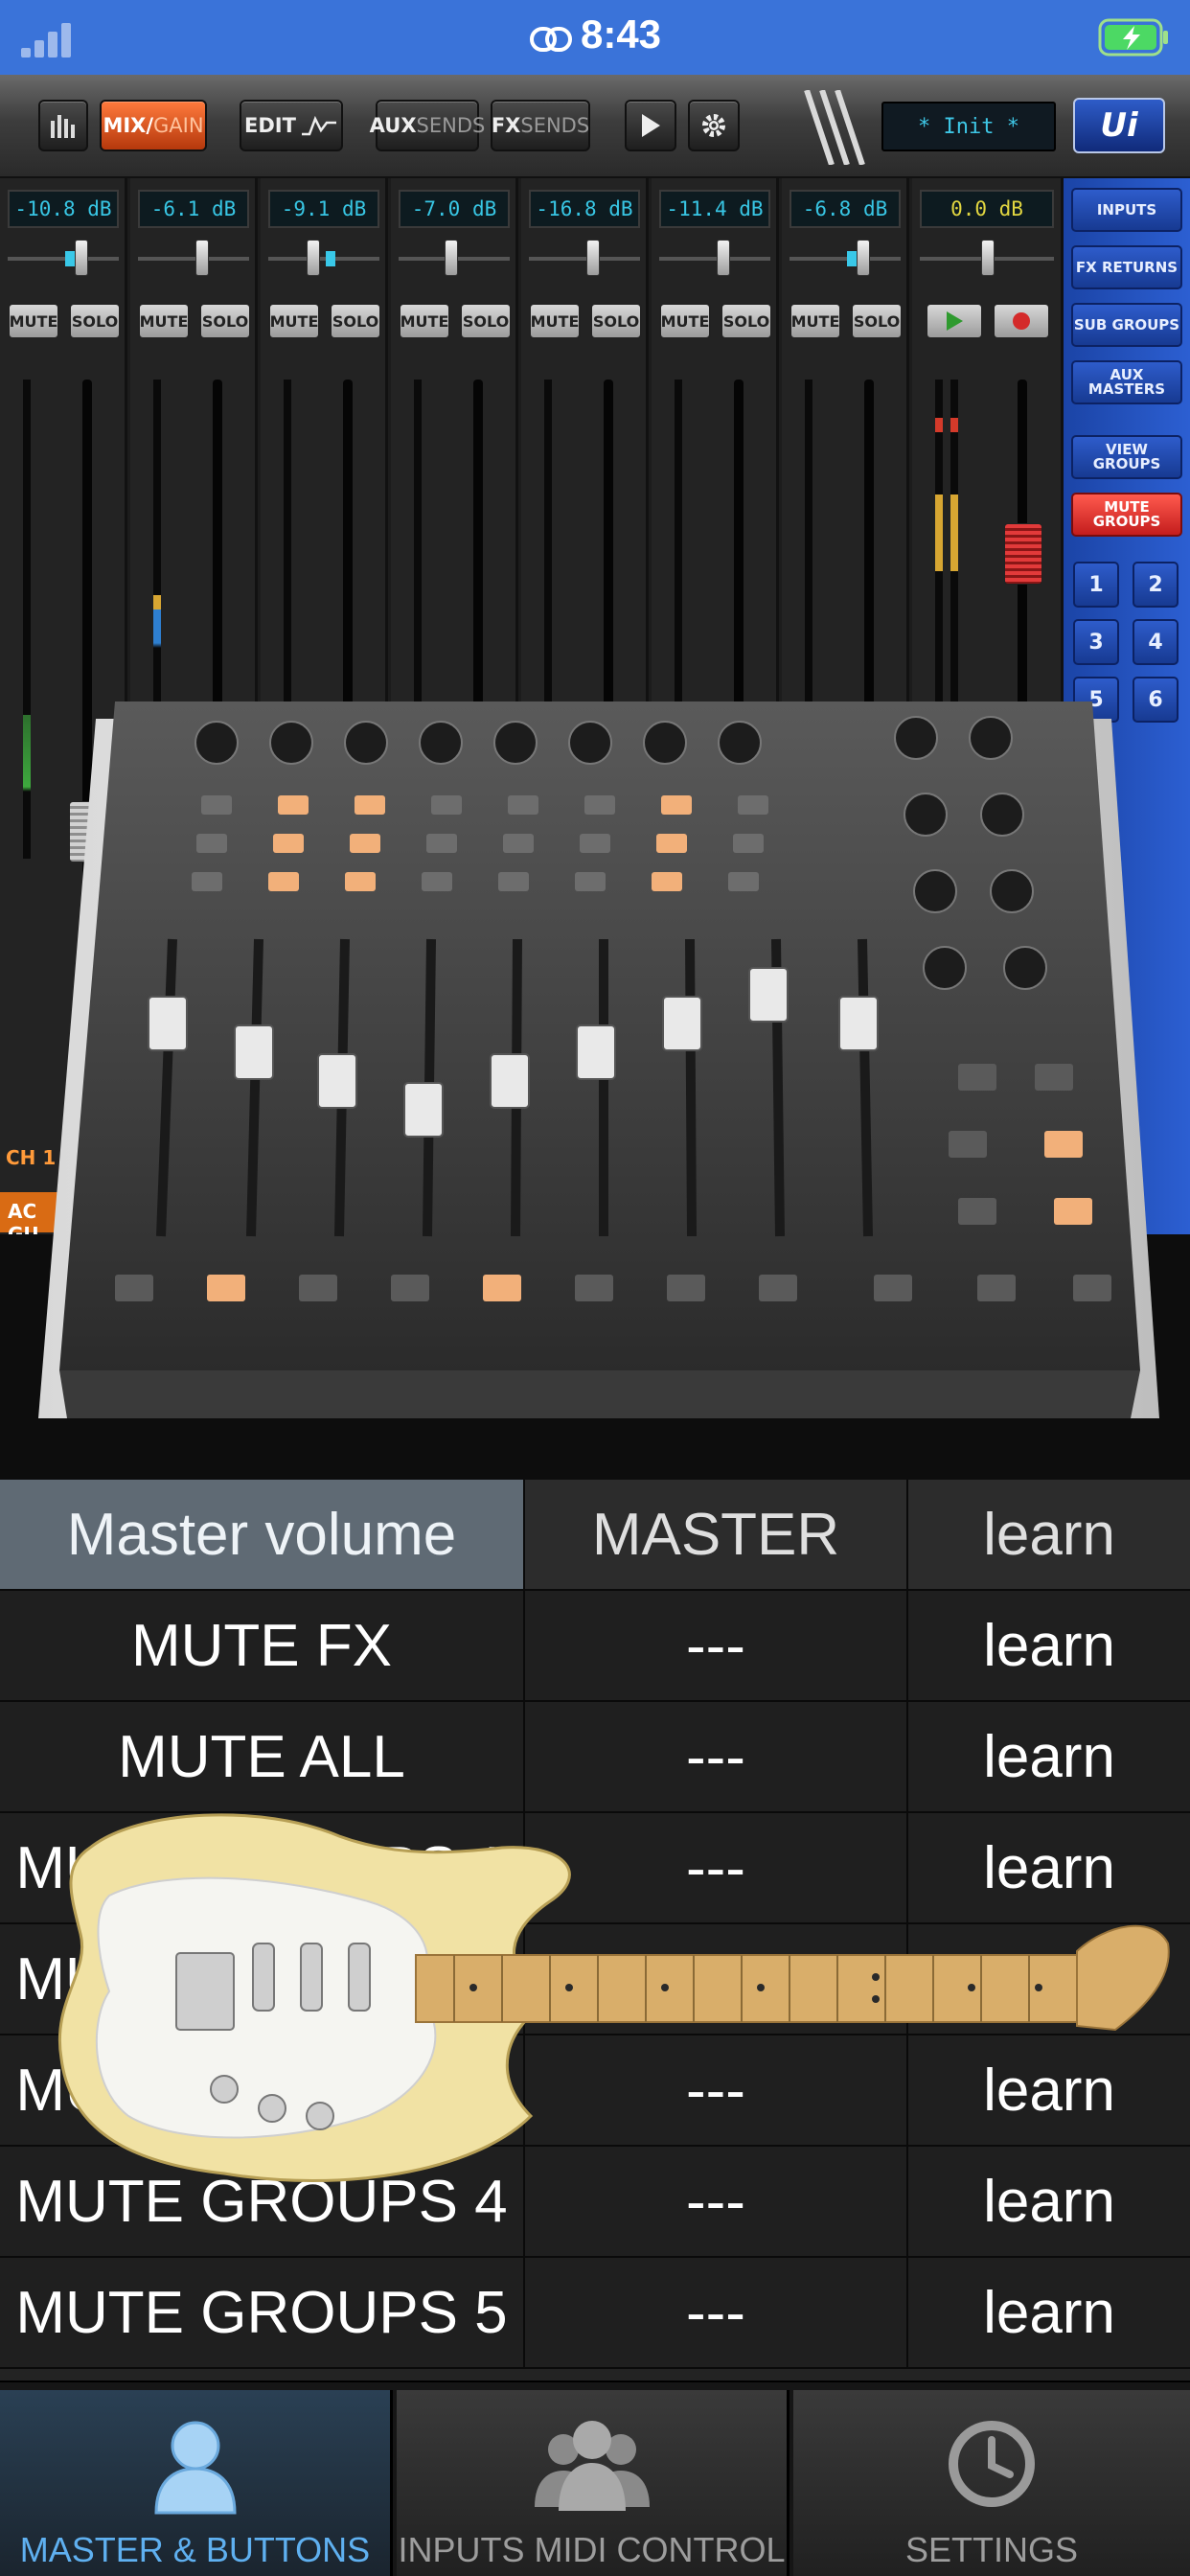  Describe the element at coordinates (592, 2464) in the screenshot. I see `group-icon` at that location.